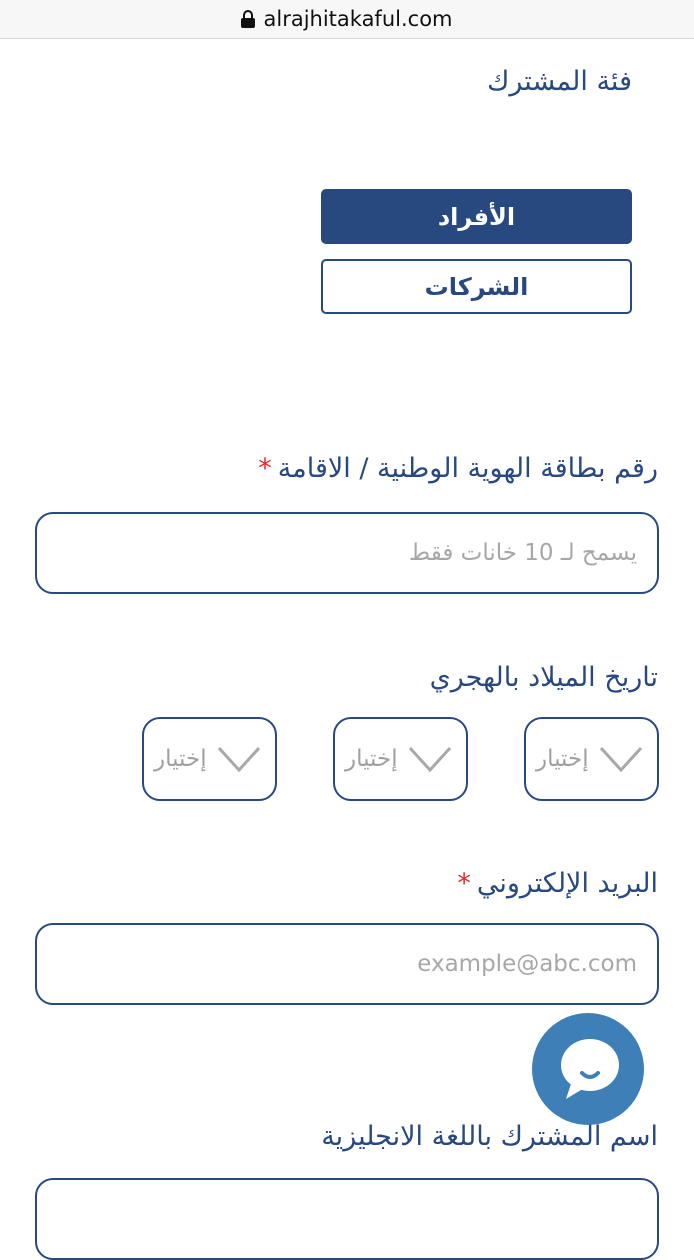 The height and width of the screenshot is (1260, 694). What do you see at coordinates (347, 553) in the screenshot?
I see `national-id-input` at bounding box center [347, 553].